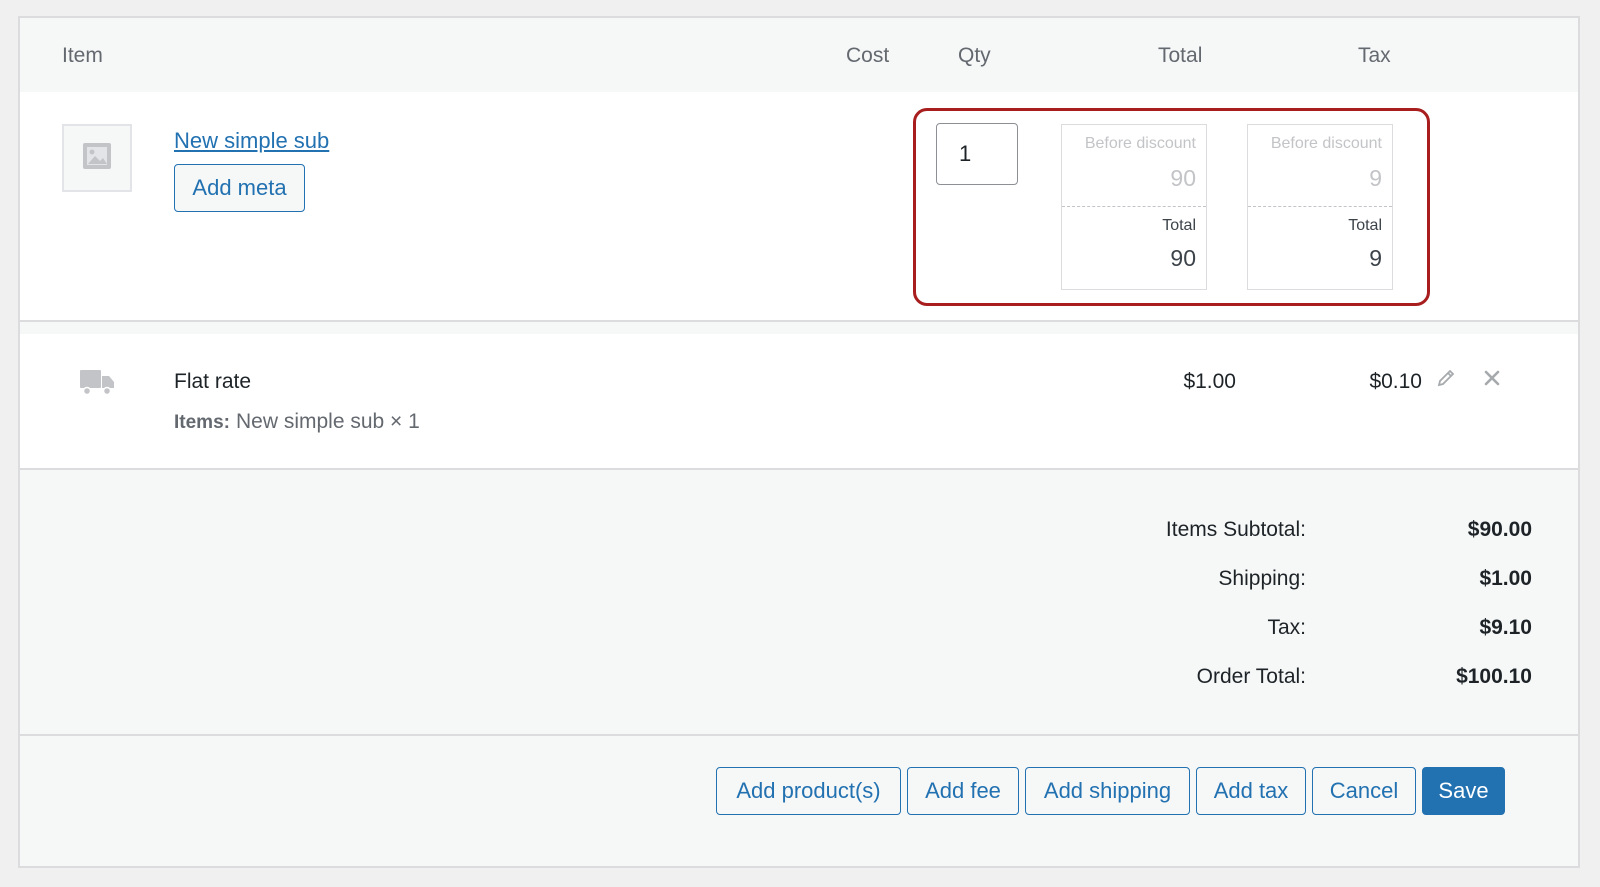  Describe the element at coordinates (1262, 578) in the screenshot. I see `shipping-label: Shipping:` at that location.